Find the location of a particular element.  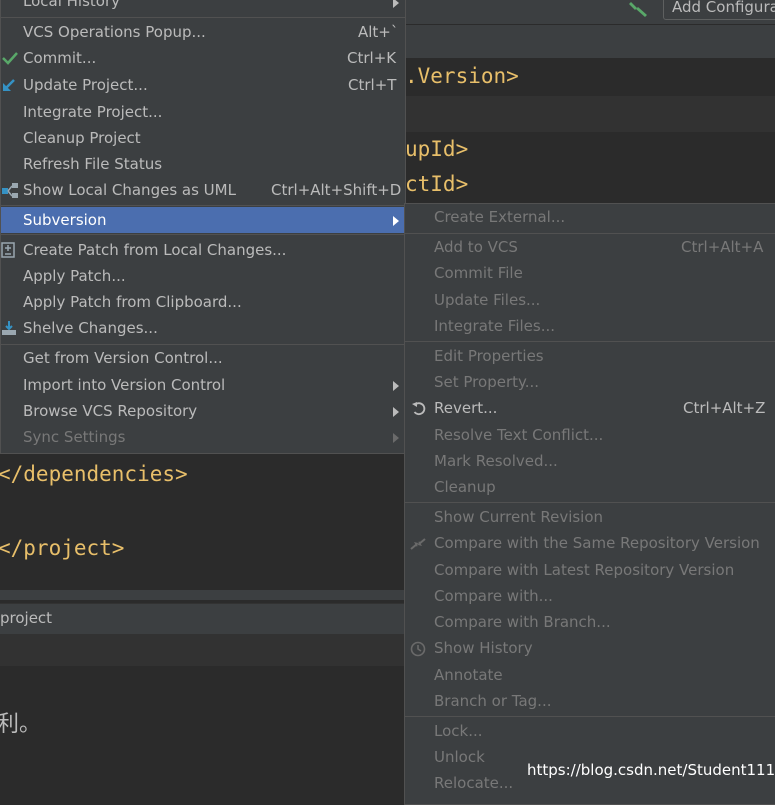

update-arrow-icon is located at coordinates (9, 87).